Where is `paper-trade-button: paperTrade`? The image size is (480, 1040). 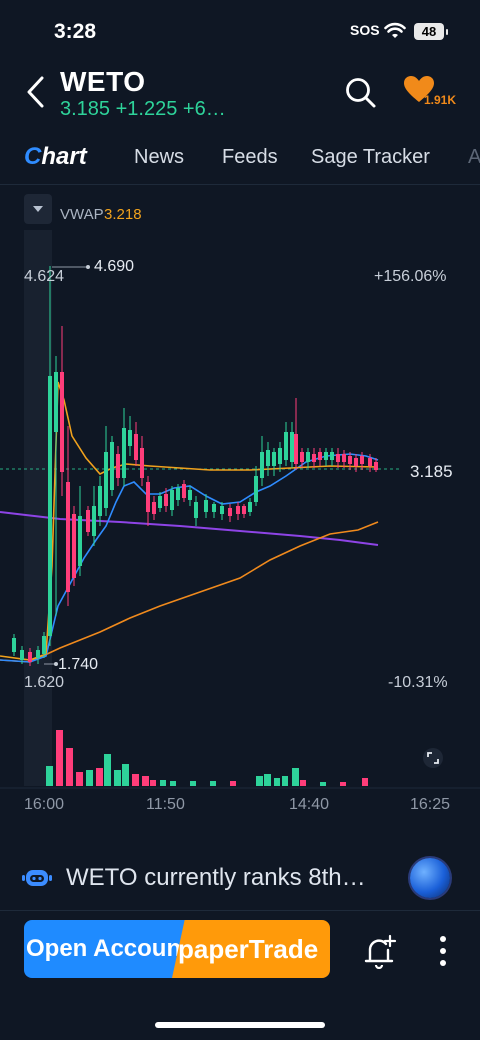 paper-trade-button: paperTrade is located at coordinates (251, 949).